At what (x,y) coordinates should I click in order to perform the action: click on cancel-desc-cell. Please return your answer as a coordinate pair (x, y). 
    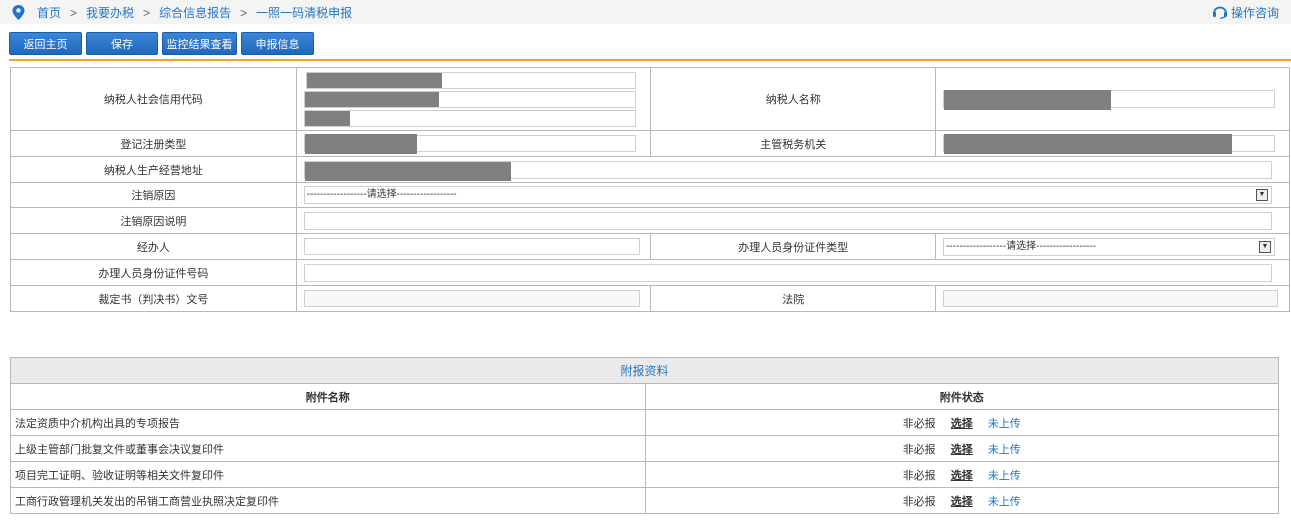
    Looking at the image, I should click on (793, 220).